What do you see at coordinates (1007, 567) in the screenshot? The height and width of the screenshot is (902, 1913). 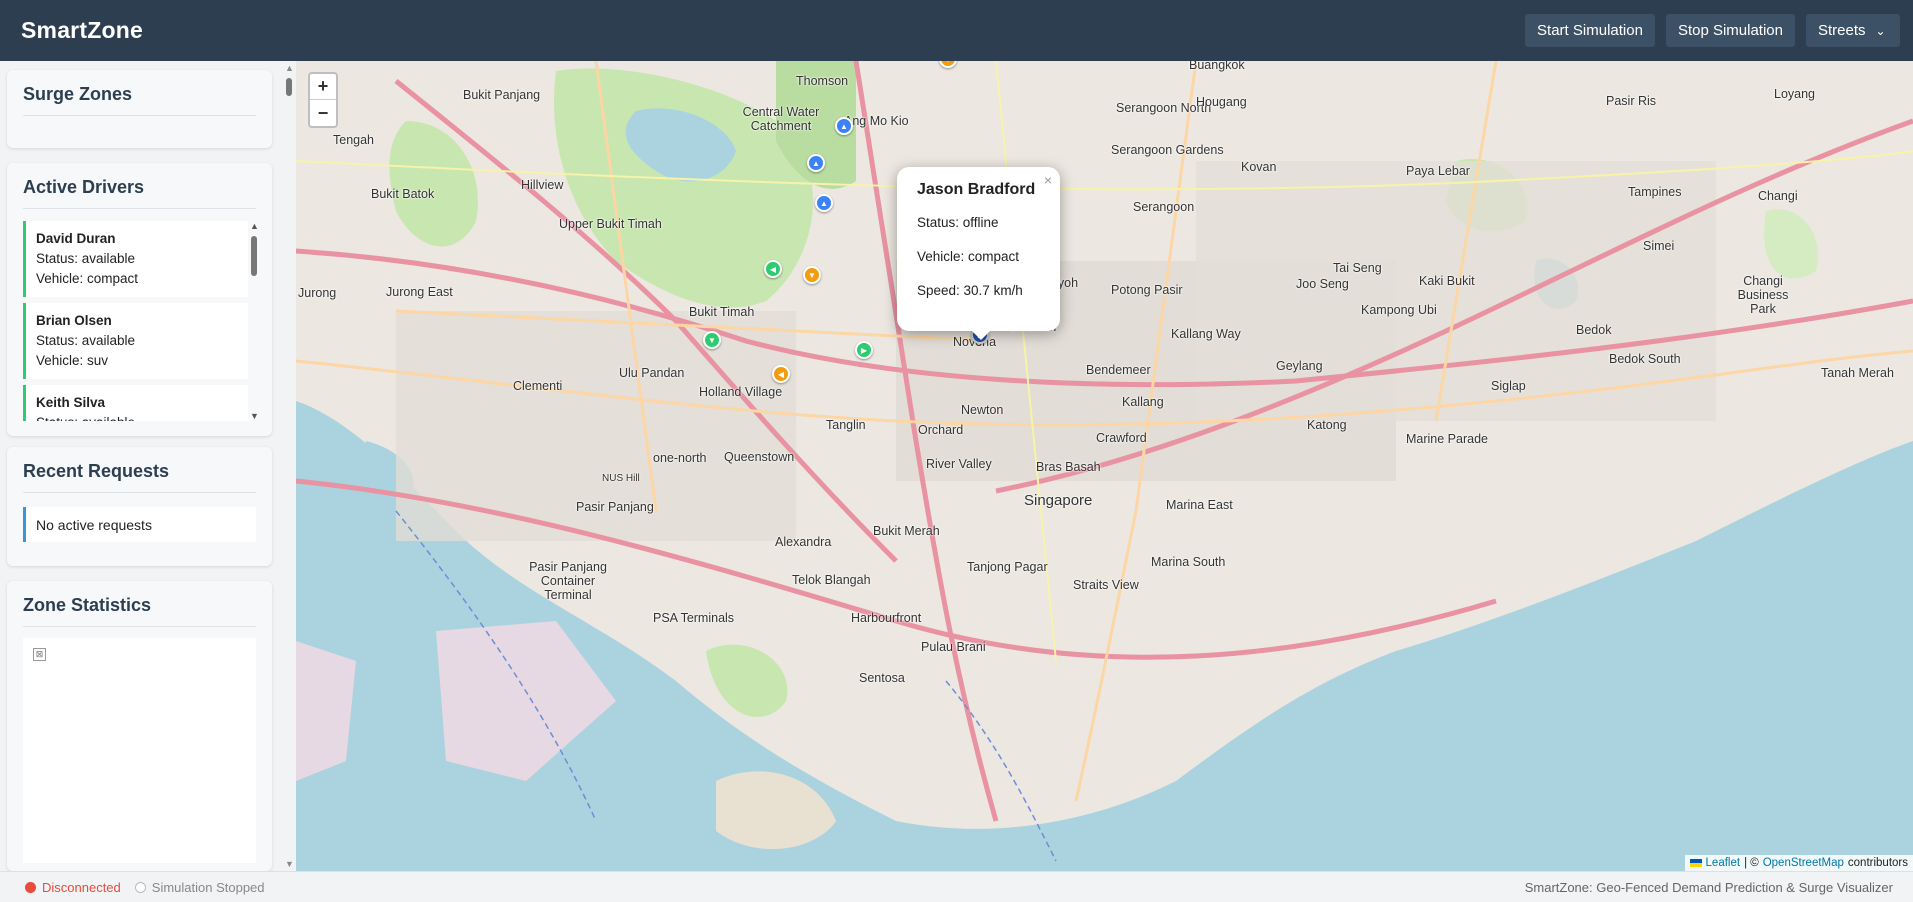 I see `map-label: Tanjong Pagar` at bounding box center [1007, 567].